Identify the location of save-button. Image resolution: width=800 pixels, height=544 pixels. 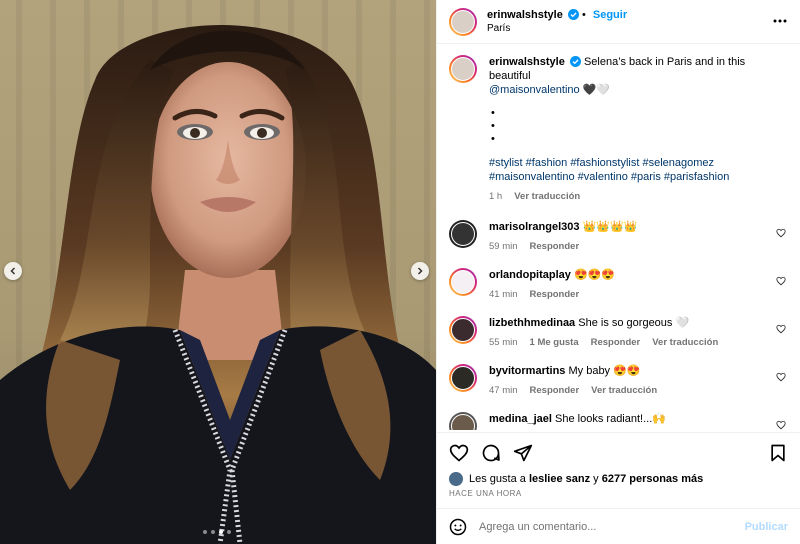
(778, 453).